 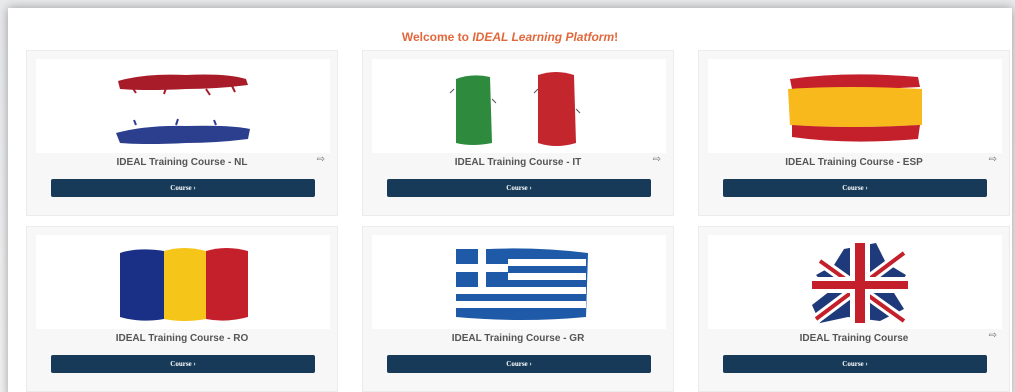 I want to click on romania-flag-image, so click(x=183, y=282).